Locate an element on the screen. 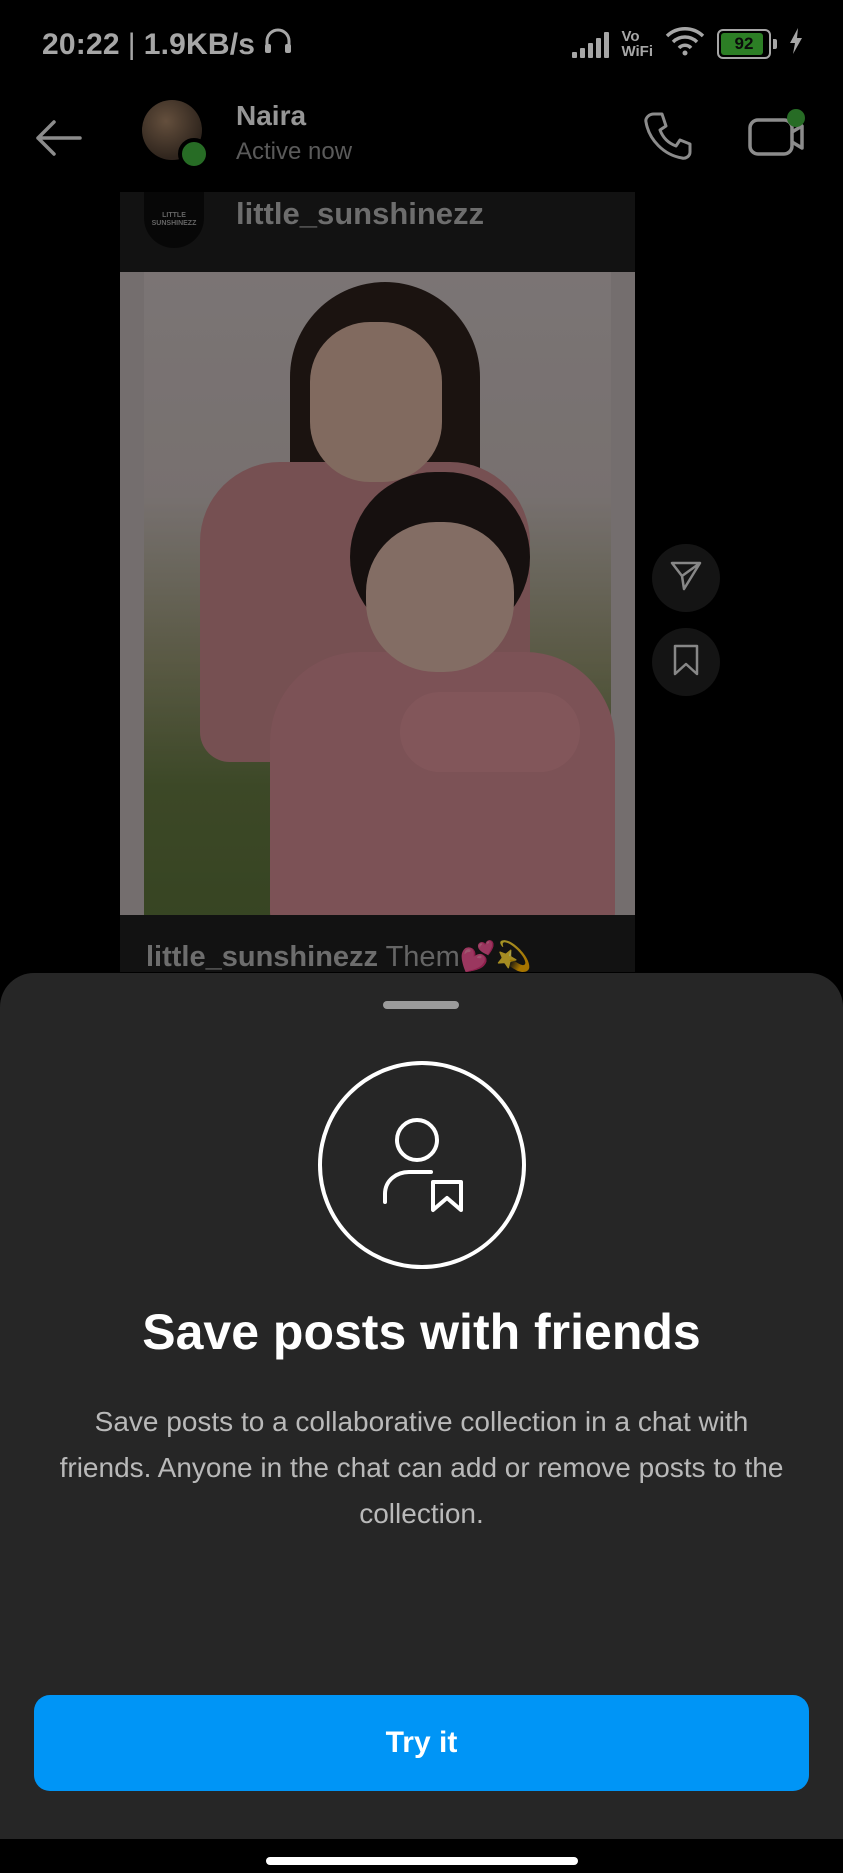 The height and width of the screenshot is (1873, 843). home-indicator is located at coordinates (422, 1861).